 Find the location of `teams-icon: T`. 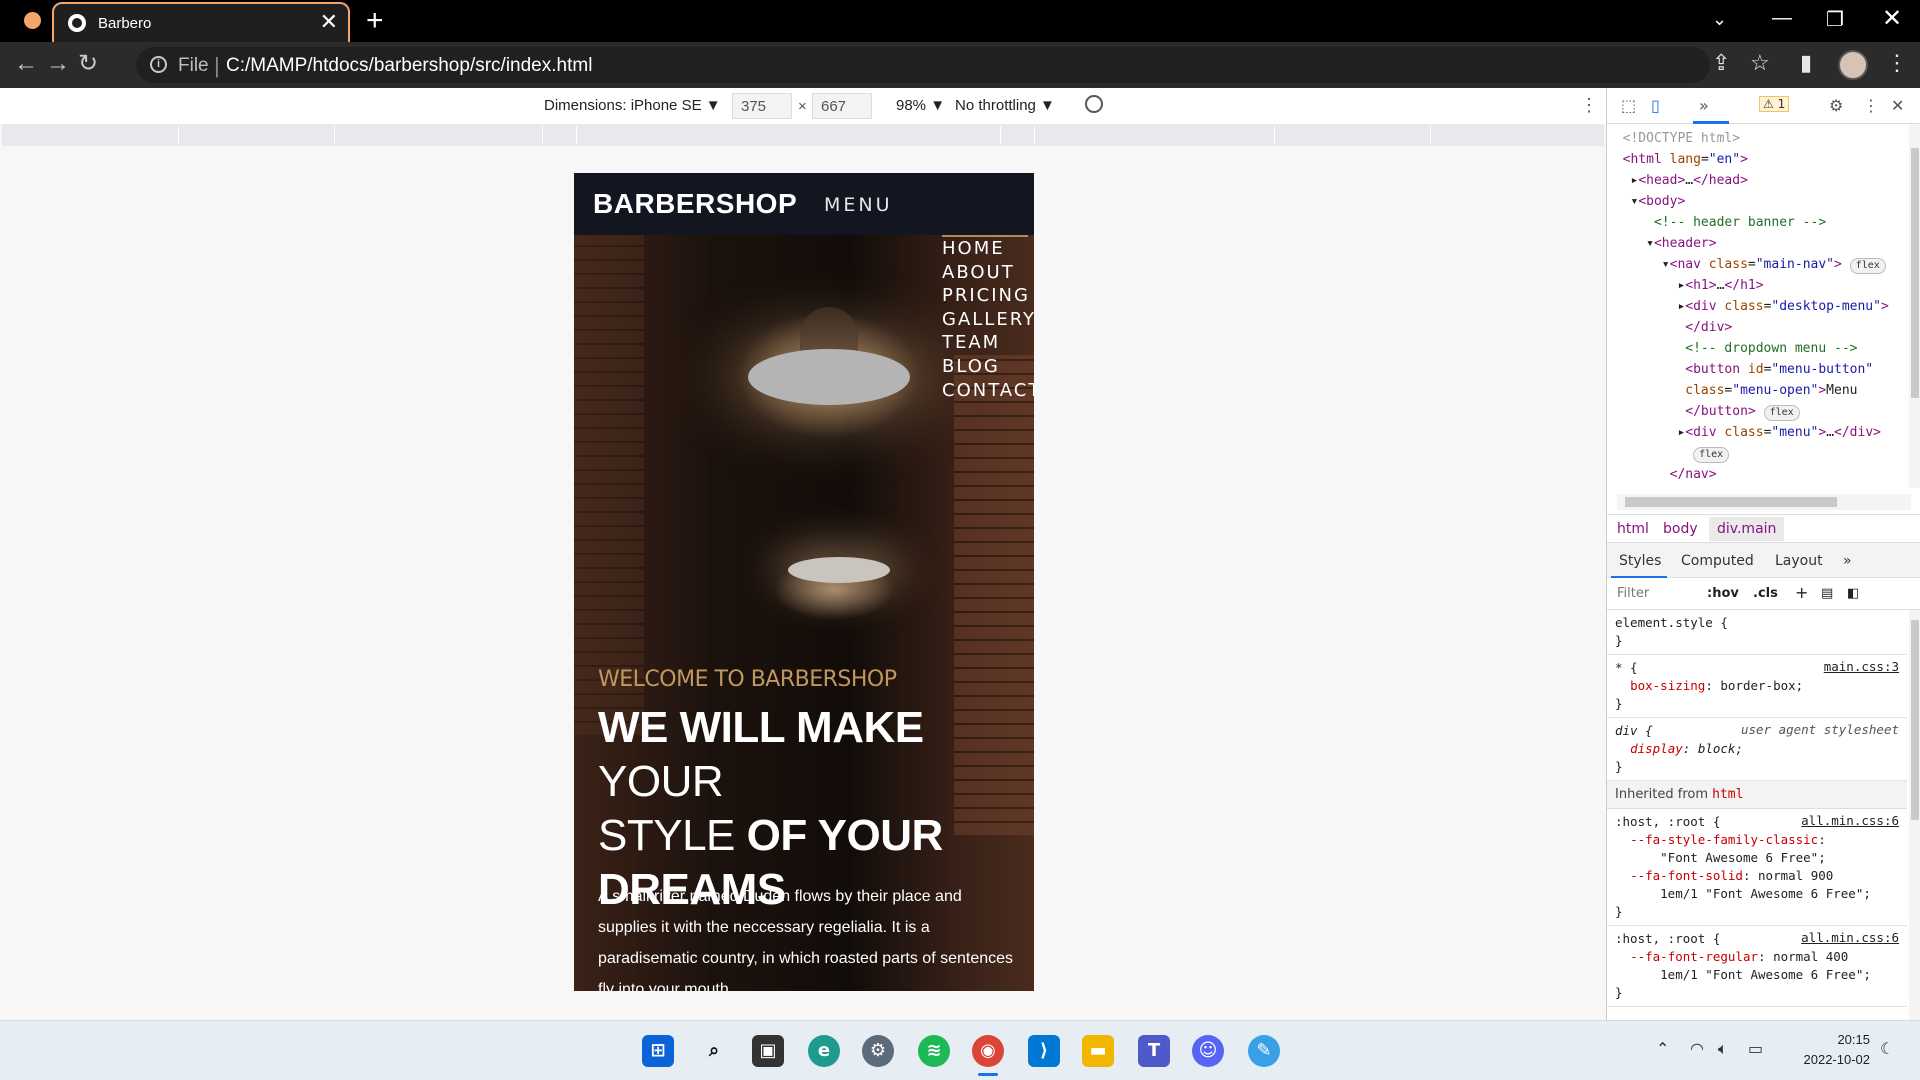

teams-icon: T is located at coordinates (1154, 1051).